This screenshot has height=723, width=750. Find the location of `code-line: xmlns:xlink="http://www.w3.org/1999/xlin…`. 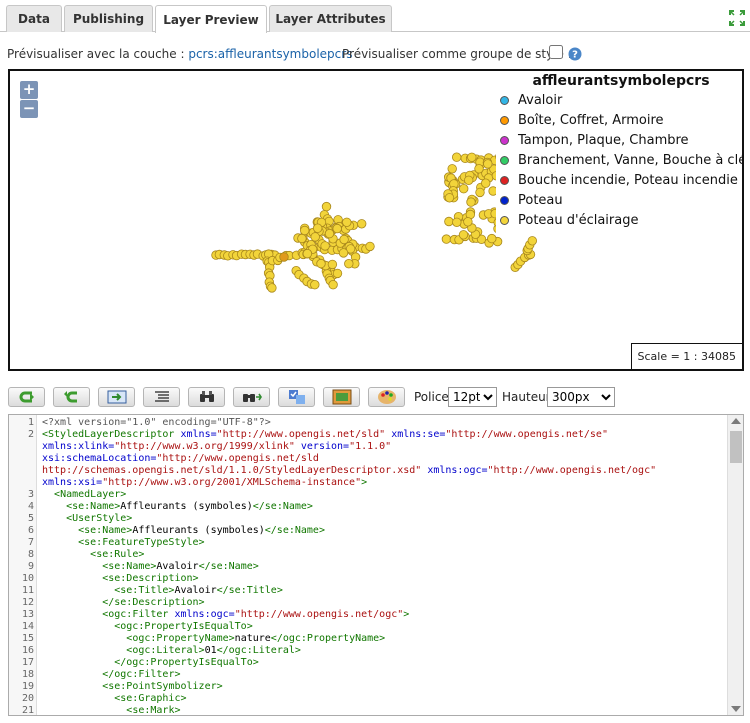

code-line: xmlns:xlink="http://www.w3.org/1999/xlin… is located at coordinates (368, 447).